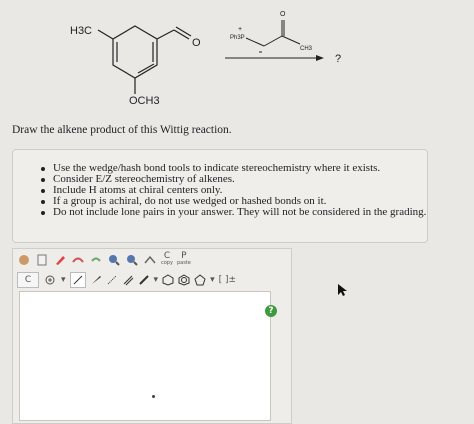 This screenshot has height=424, width=474. Describe the element at coordinates (342, 291) in the screenshot. I see `mouse-cursor-icon` at that location.